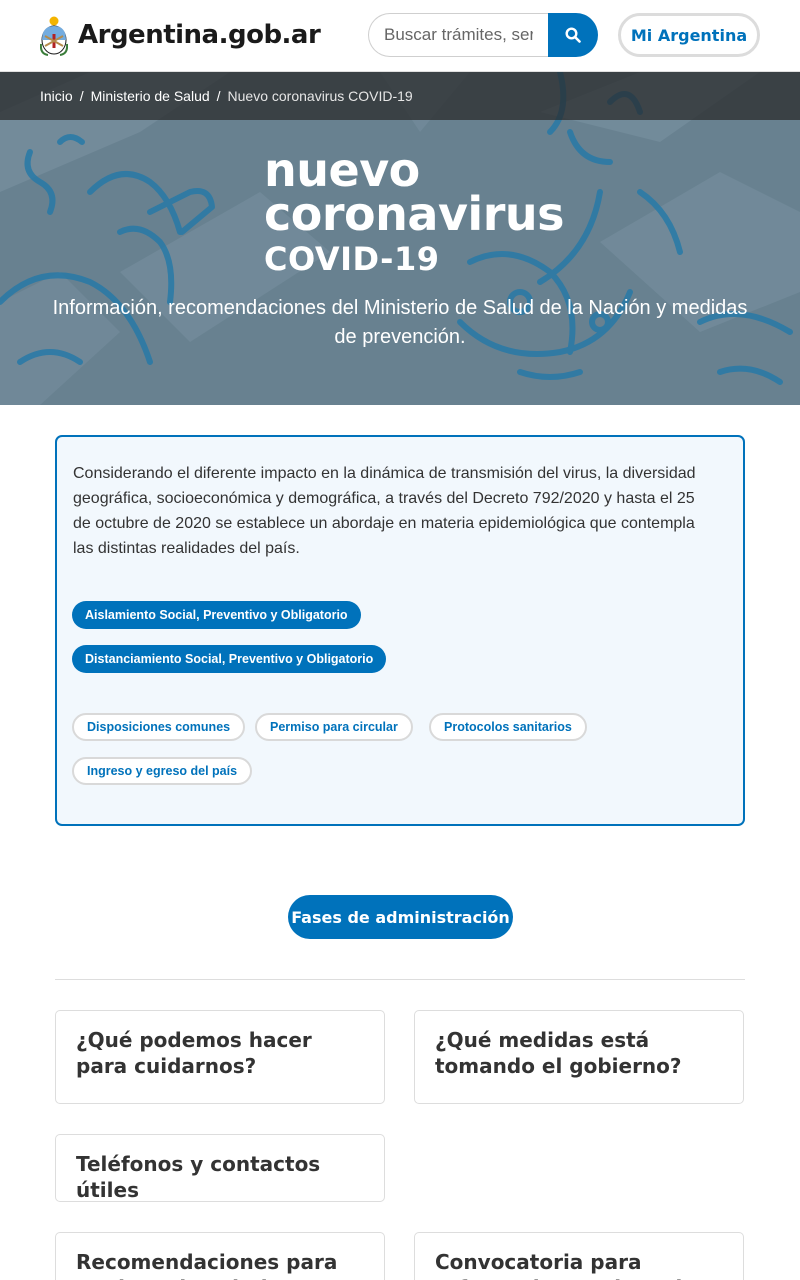 The image size is (800, 1280). I want to click on search-bar, so click(483, 35).